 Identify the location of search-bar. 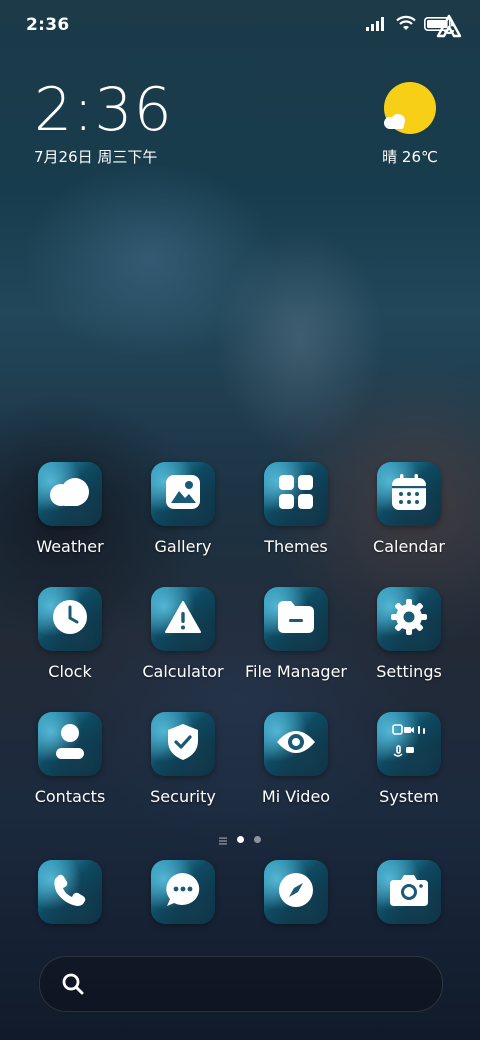
(241, 984).